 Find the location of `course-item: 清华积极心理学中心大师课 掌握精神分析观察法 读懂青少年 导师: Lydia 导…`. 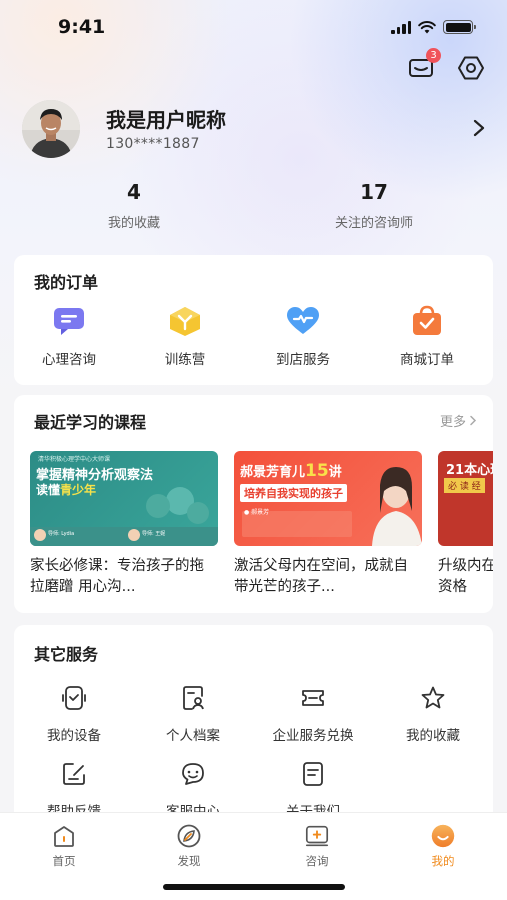

course-item: 清华积极心理学中心大师课 掌握精神分析观察法 读懂青少年 导师: Lydia 导… is located at coordinates (124, 524).